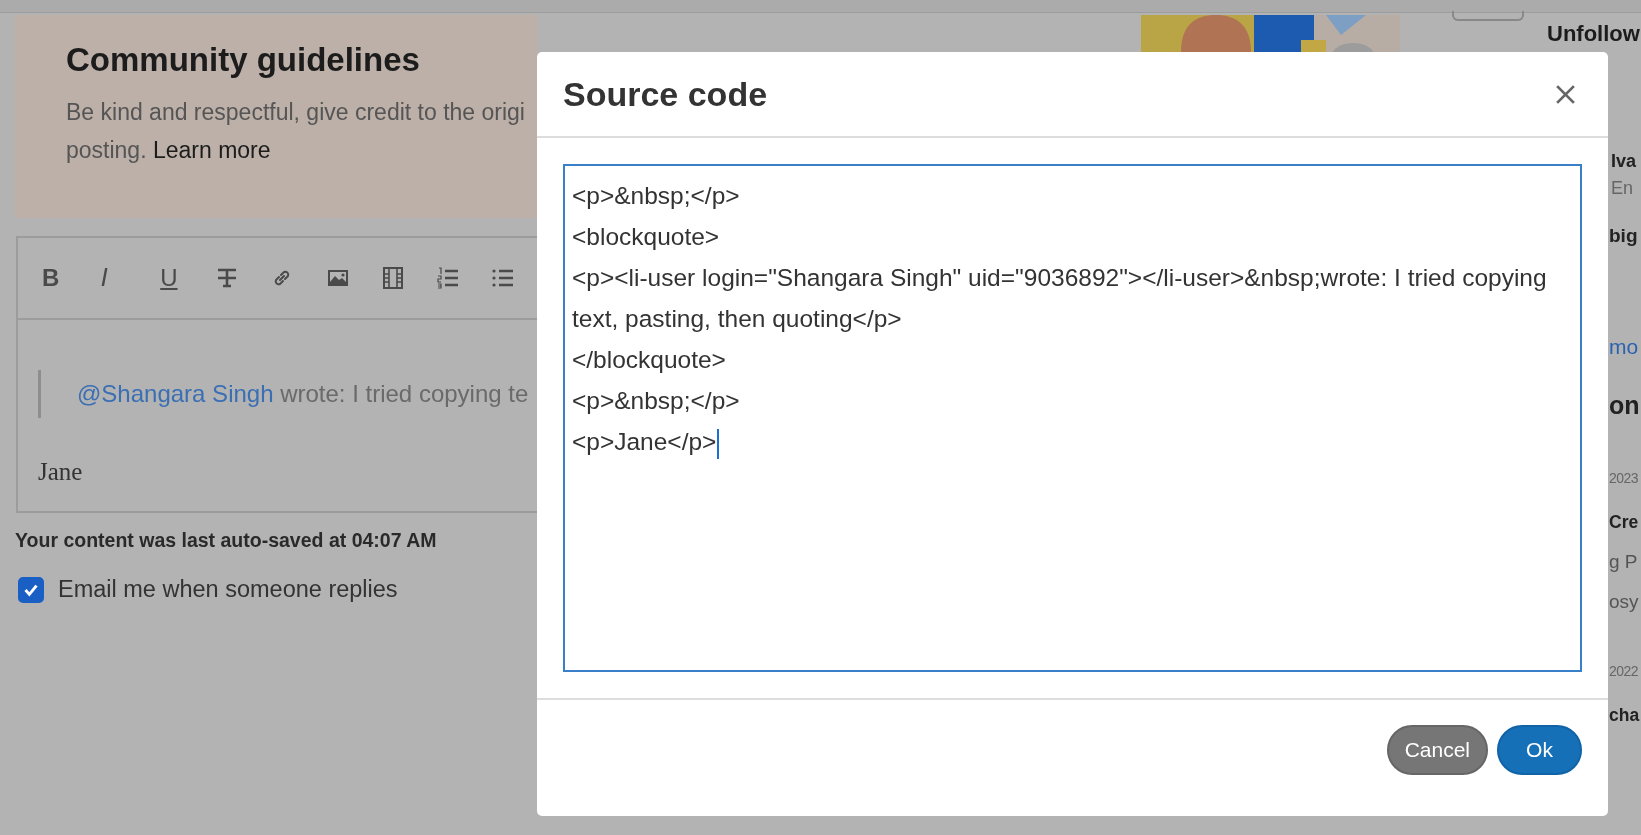 Image resolution: width=1641 pixels, height=835 pixels. Describe the element at coordinates (228, 589) in the screenshot. I see `email-label: Email me when someone replies` at that location.